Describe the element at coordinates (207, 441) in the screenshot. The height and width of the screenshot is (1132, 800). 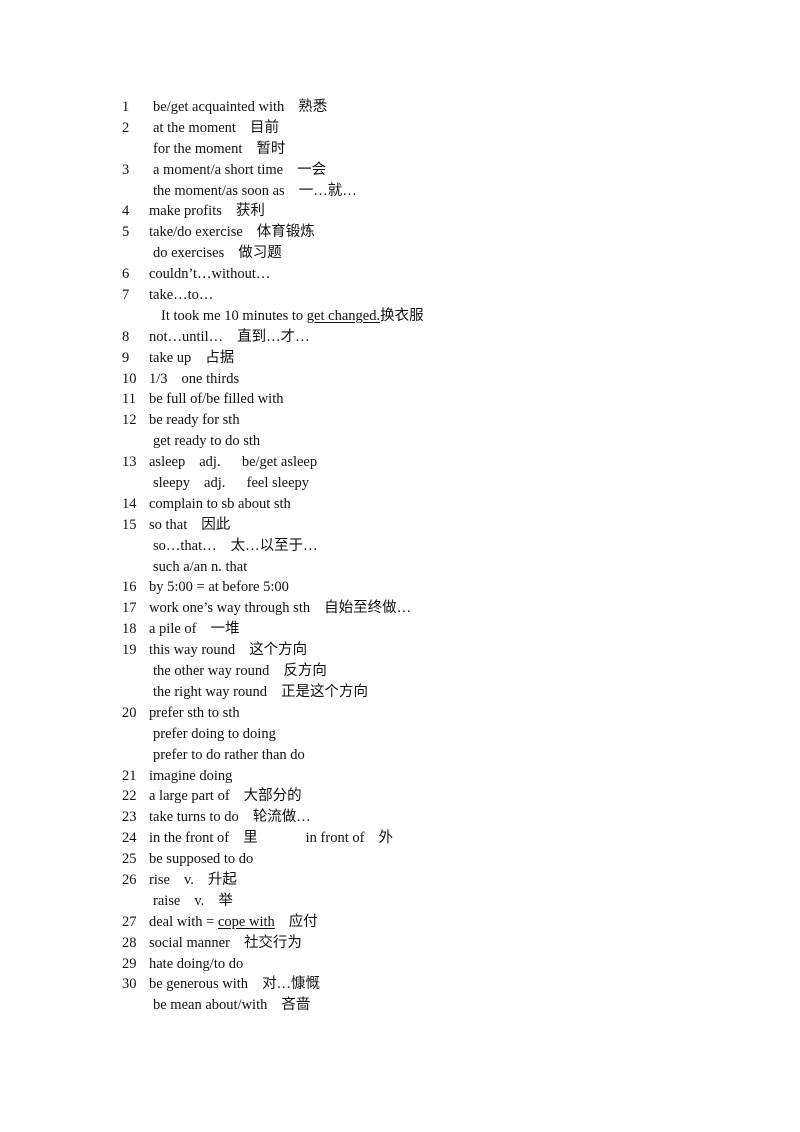
I see `phrase: get ready to do sth` at that location.